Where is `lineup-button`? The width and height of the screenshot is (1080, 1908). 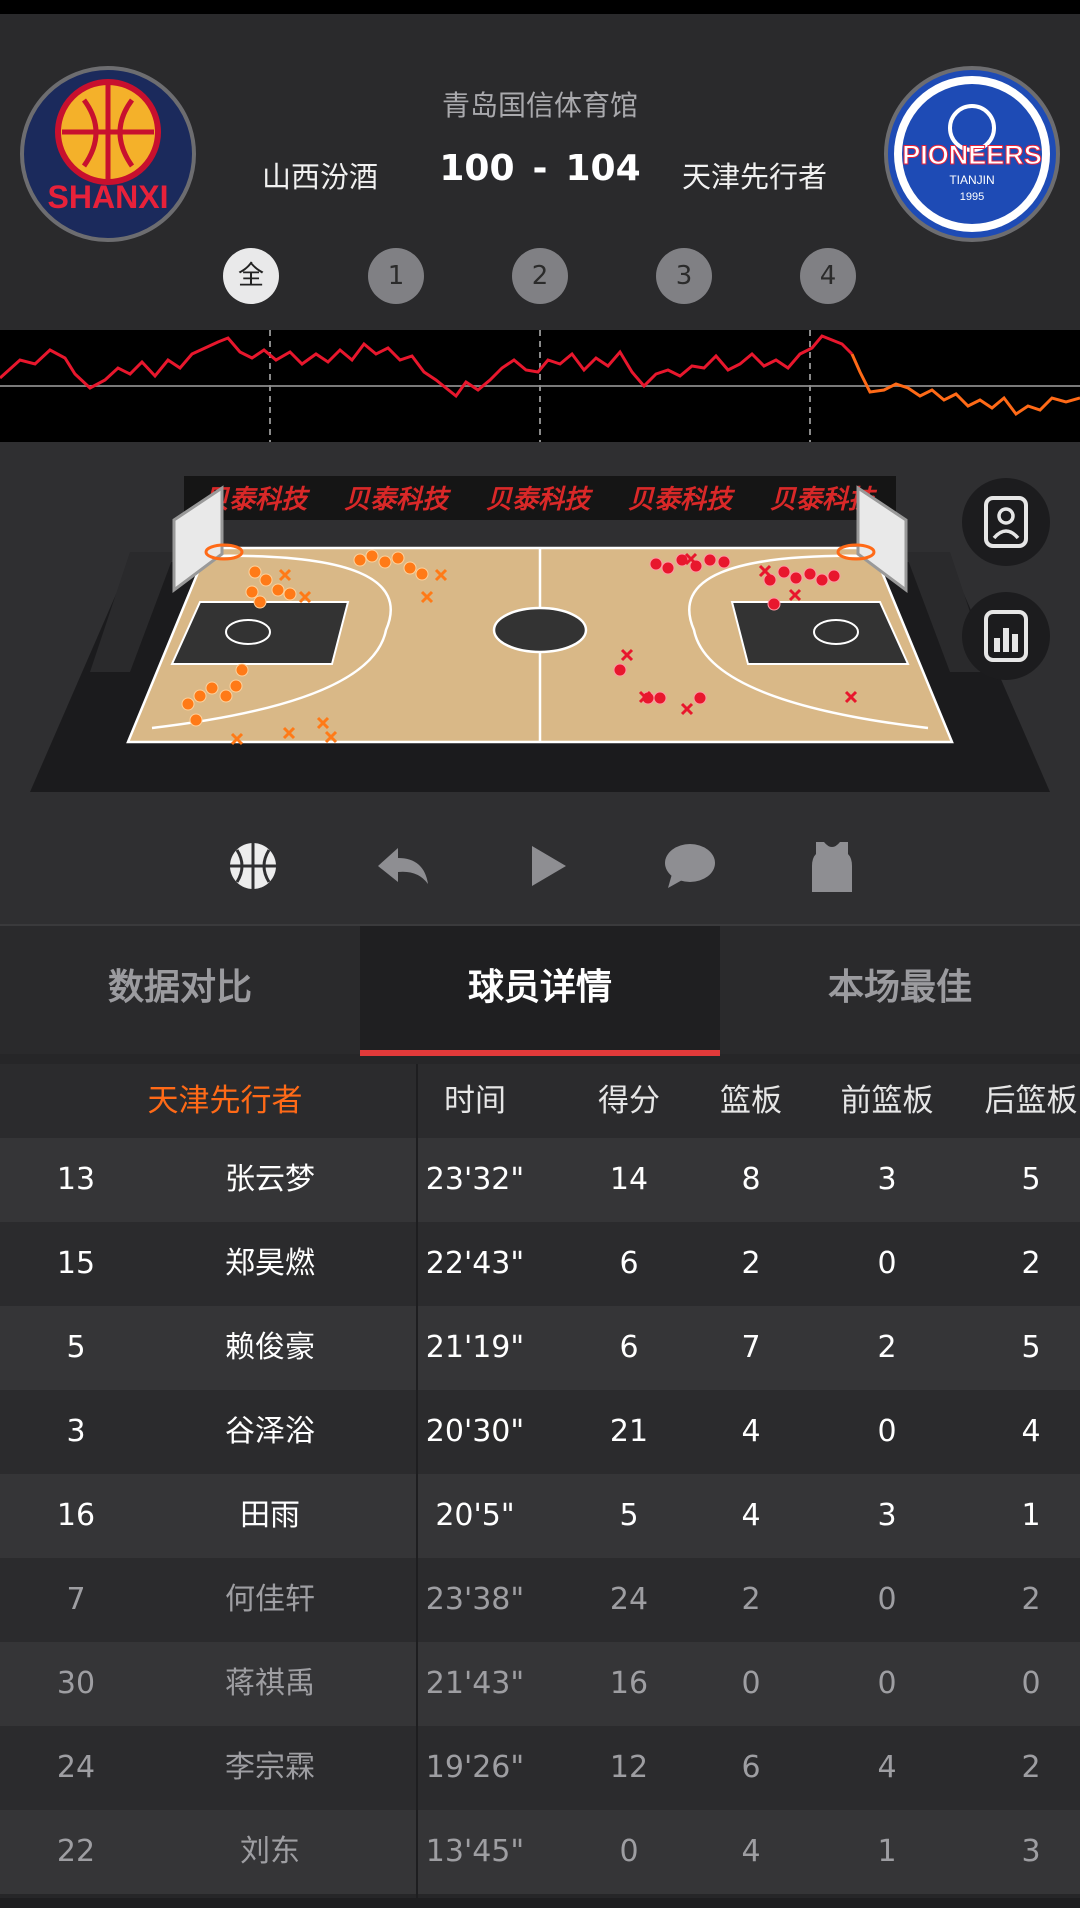
lineup-button is located at coordinates (832, 866).